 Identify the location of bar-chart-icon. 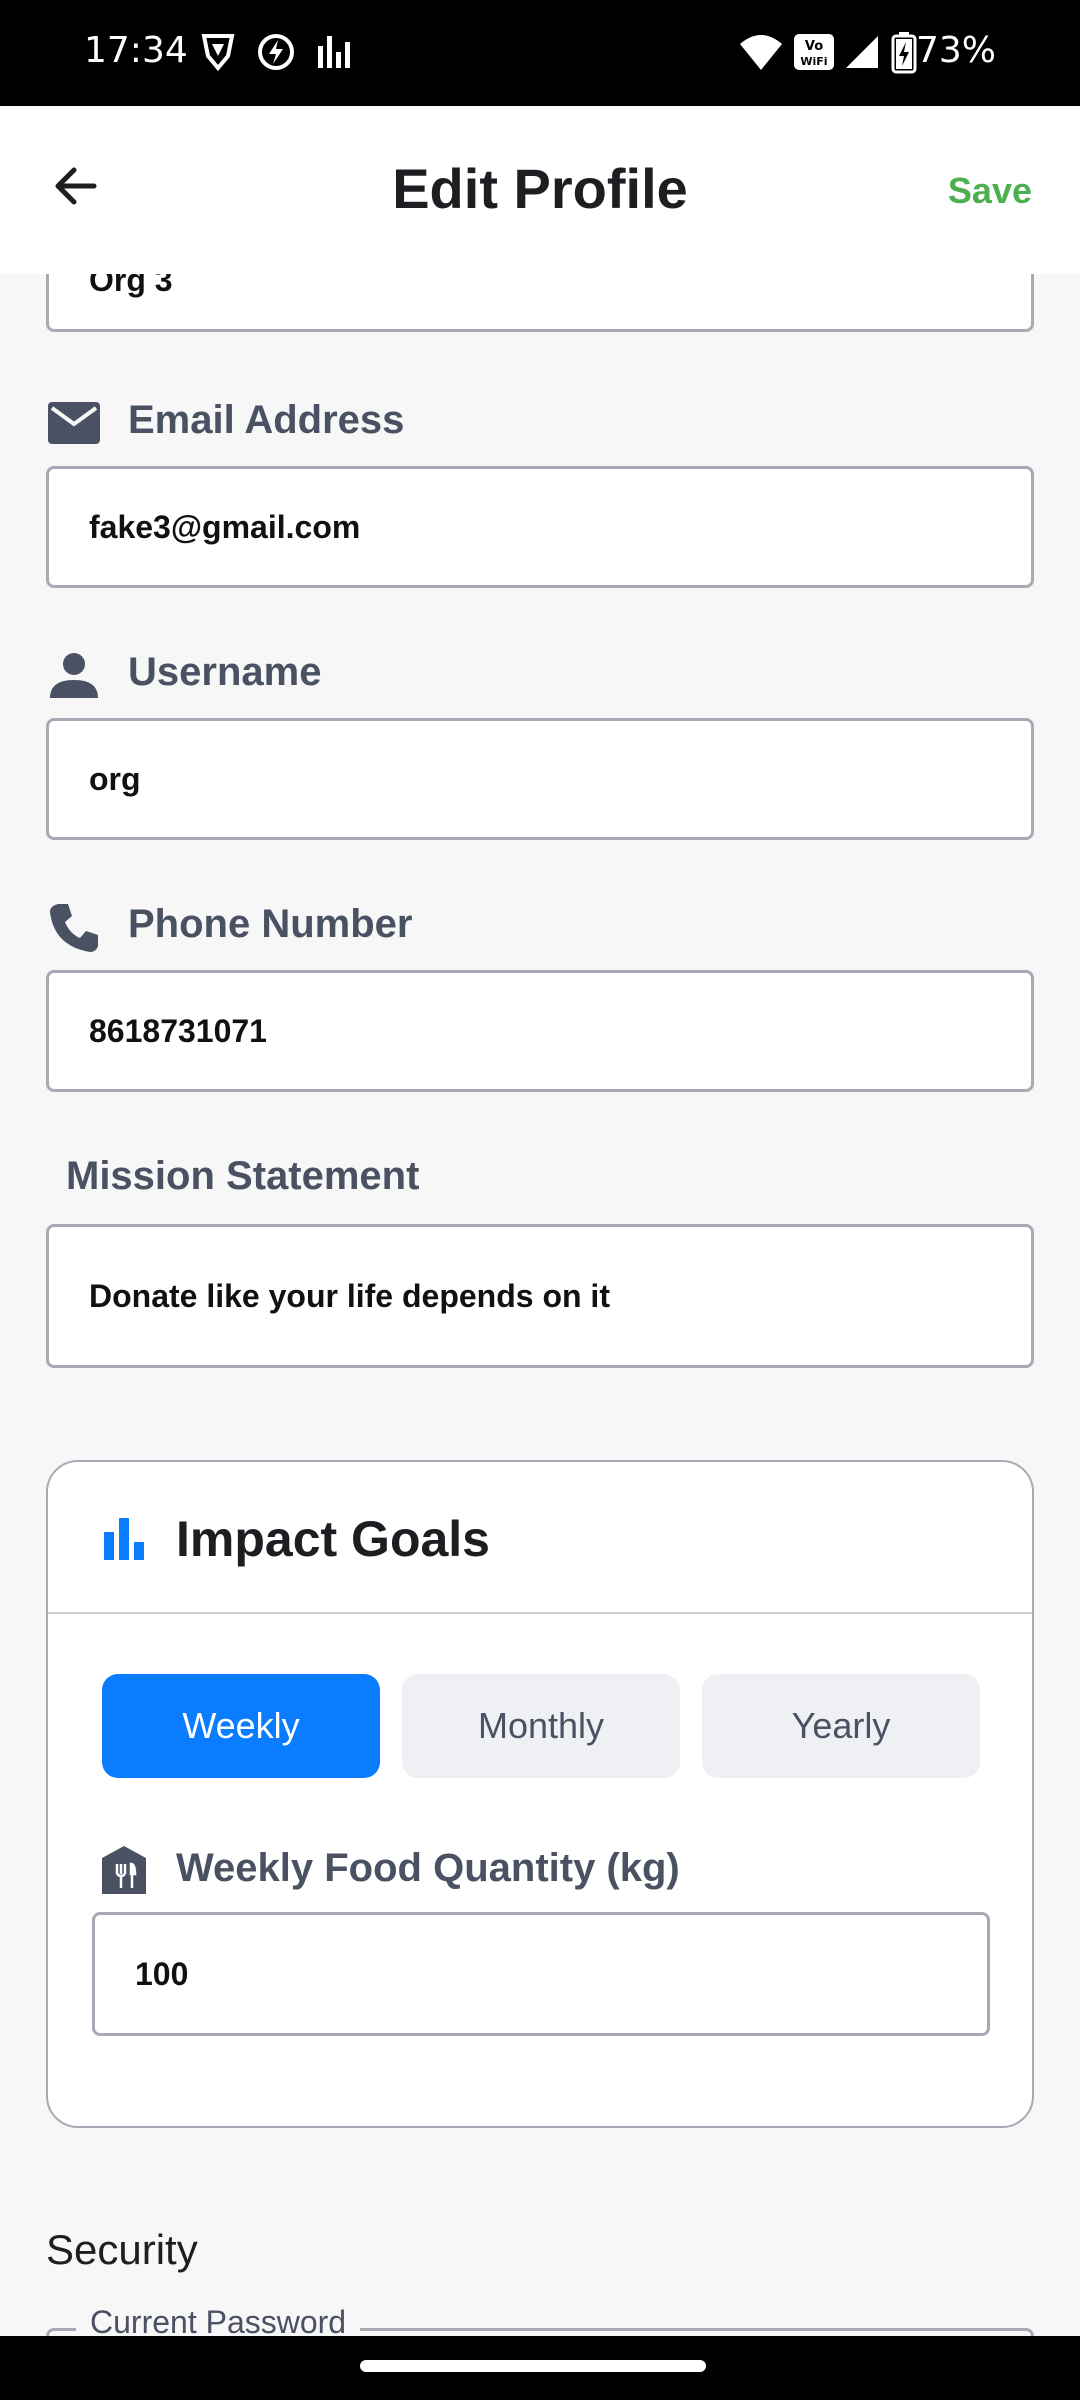
(124, 1539).